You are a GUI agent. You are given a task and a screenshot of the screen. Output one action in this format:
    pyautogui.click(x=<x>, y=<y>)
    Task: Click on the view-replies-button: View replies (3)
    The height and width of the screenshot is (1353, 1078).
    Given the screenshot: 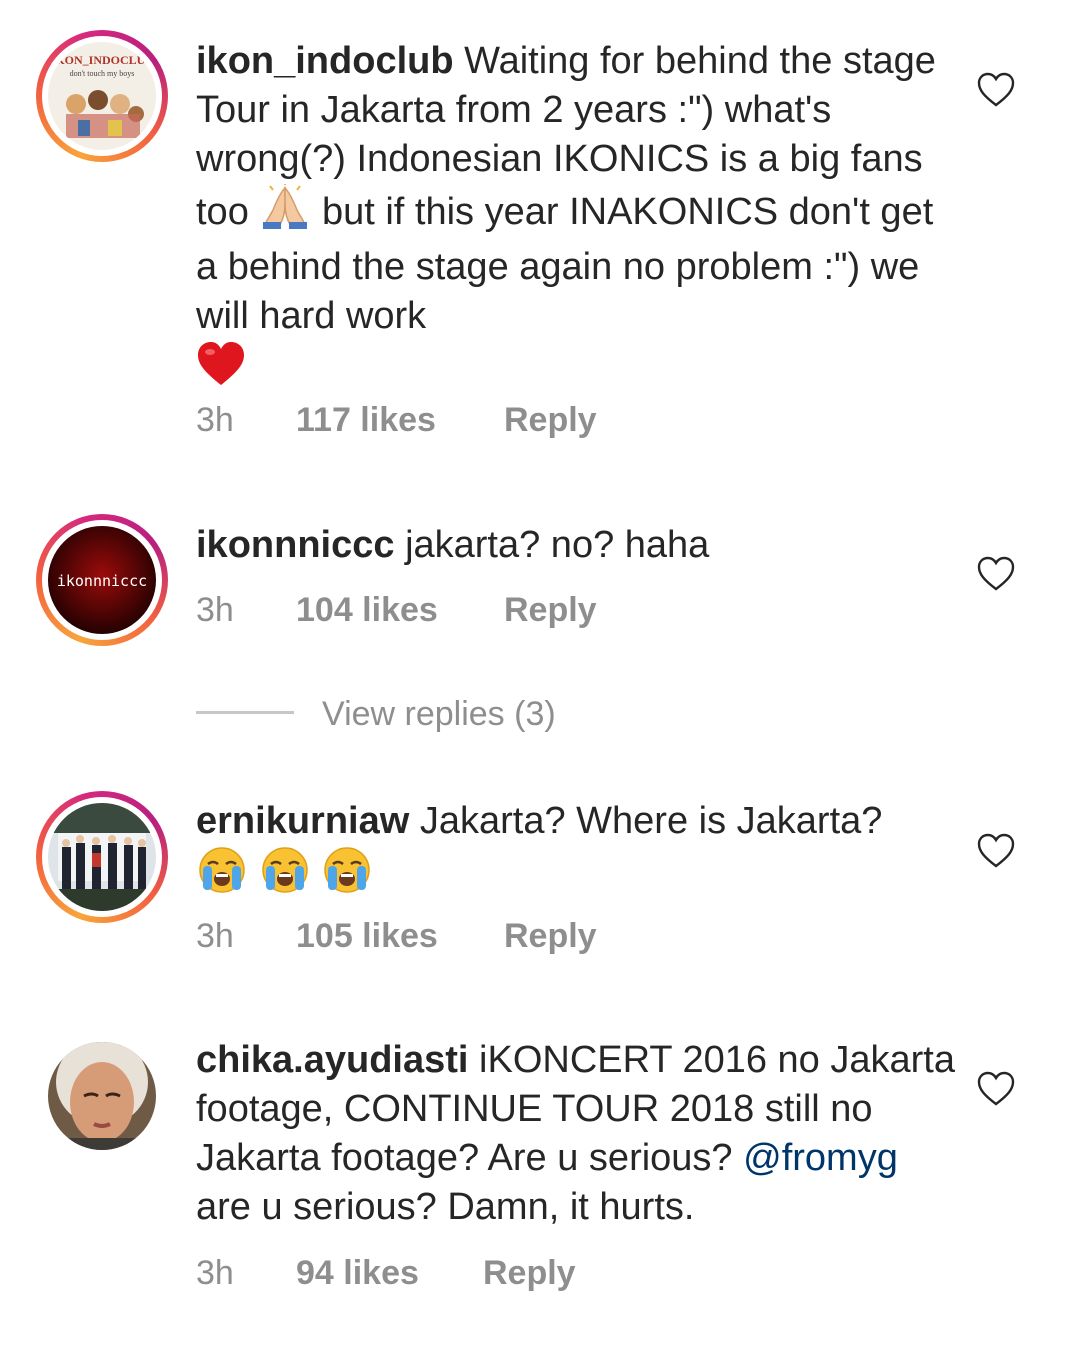 What is the action you would take?
    pyautogui.click(x=446, y=714)
    